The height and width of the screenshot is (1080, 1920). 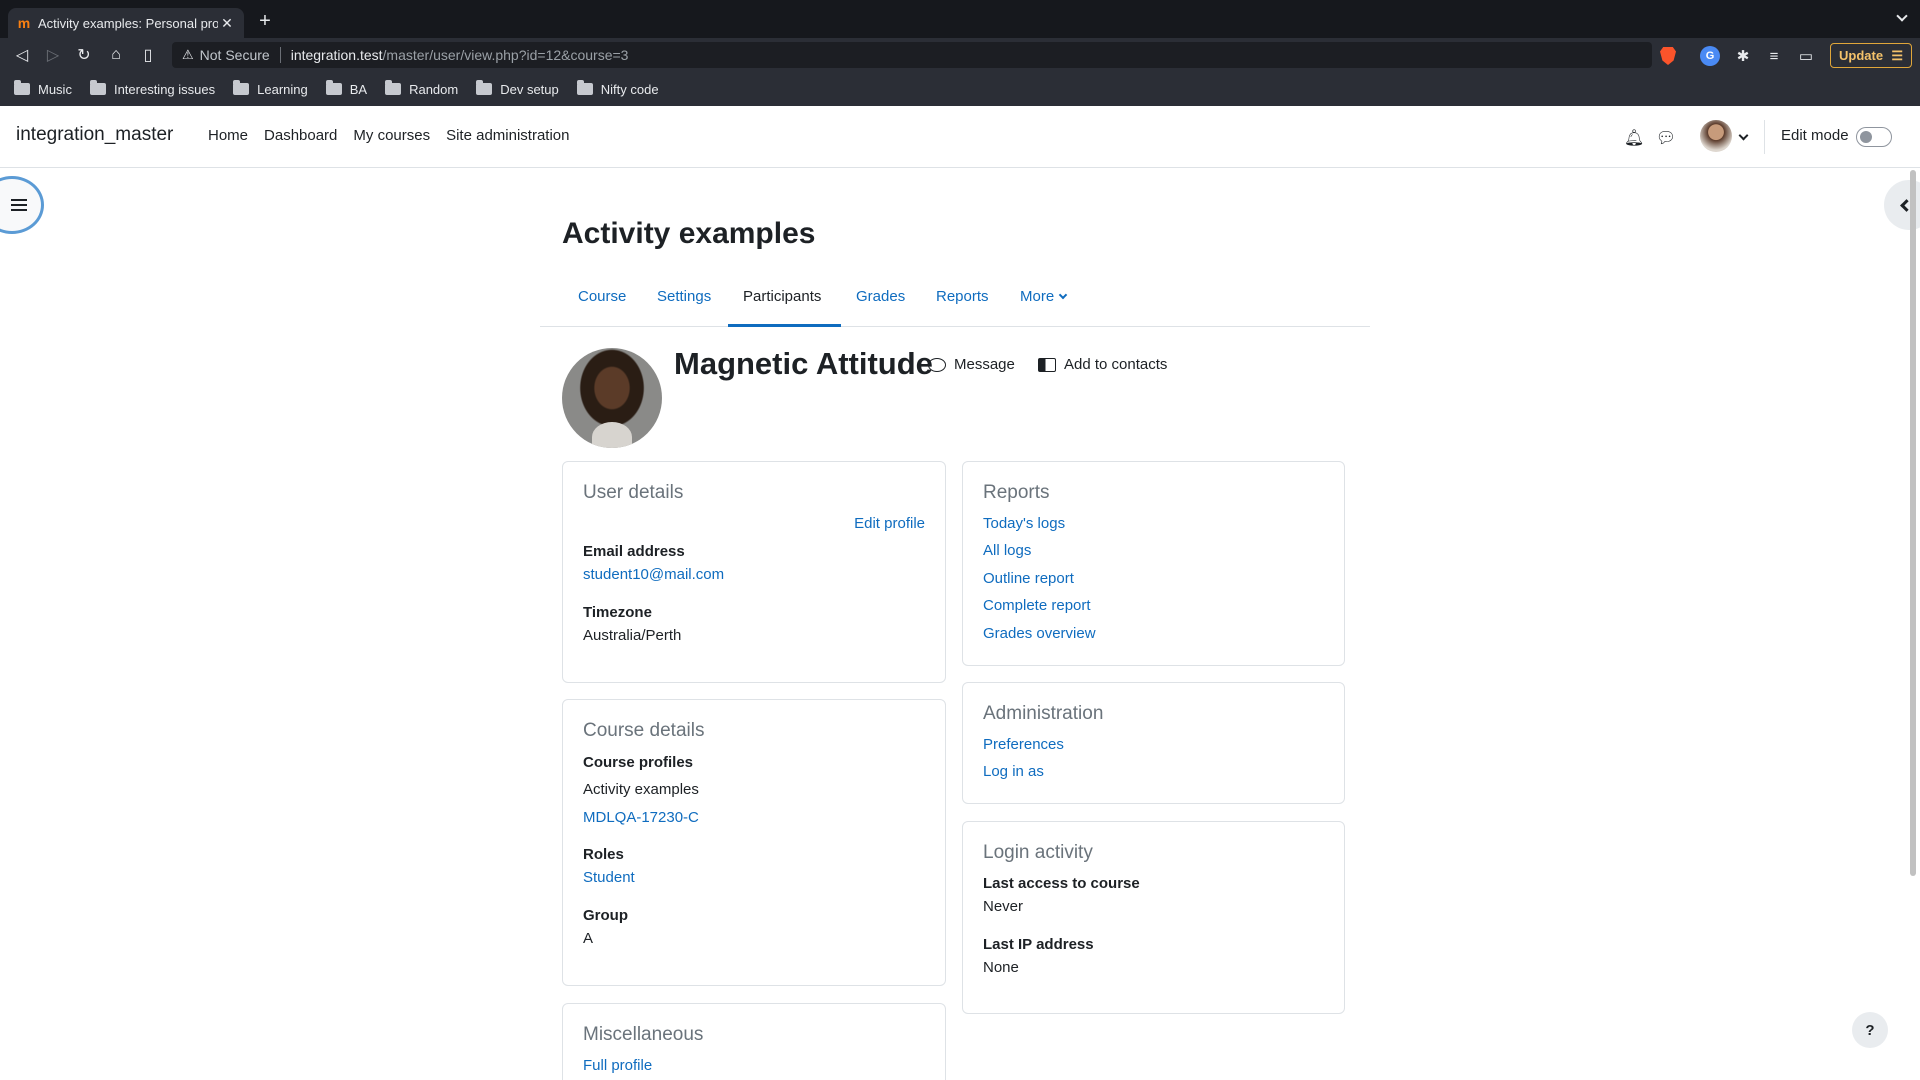 I want to click on tab-settings: Settings, so click(x=684, y=296).